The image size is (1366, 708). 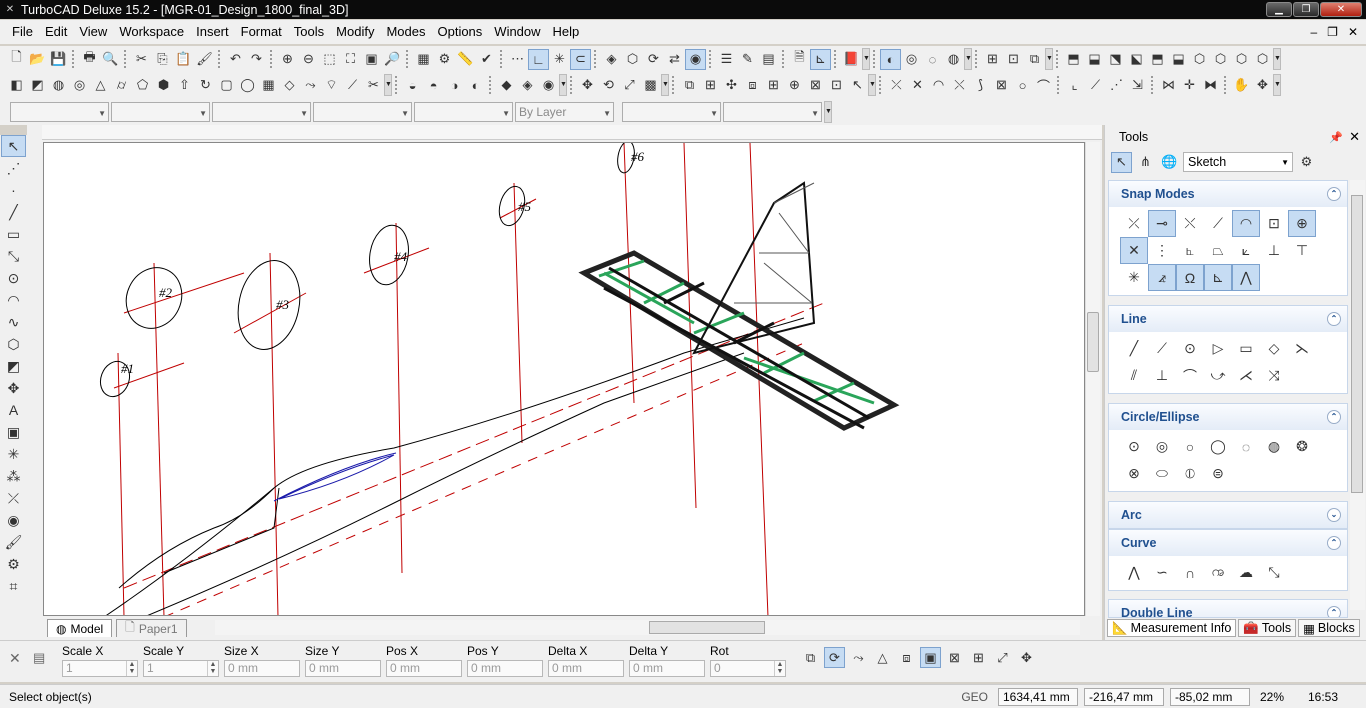 I want to click on extrude-icon: ⇧, so click(x=184, y=85).